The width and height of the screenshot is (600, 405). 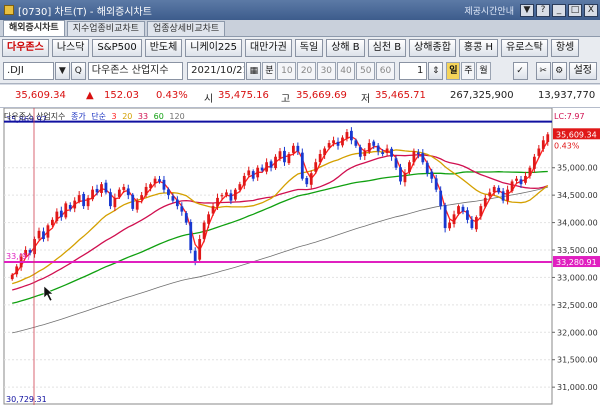 I want to click on quote-change-pct: 0.43%, so click(x=172, y=95).